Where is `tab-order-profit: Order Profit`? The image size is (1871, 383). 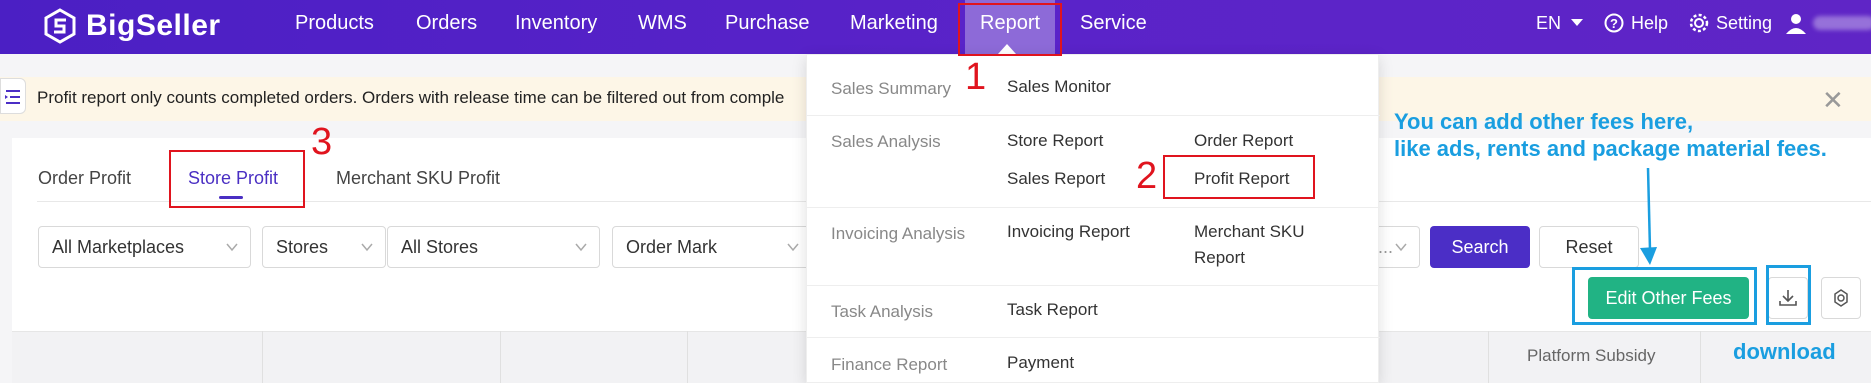 tab-order-profit: Order Profit is located at coordinates (84, 178).